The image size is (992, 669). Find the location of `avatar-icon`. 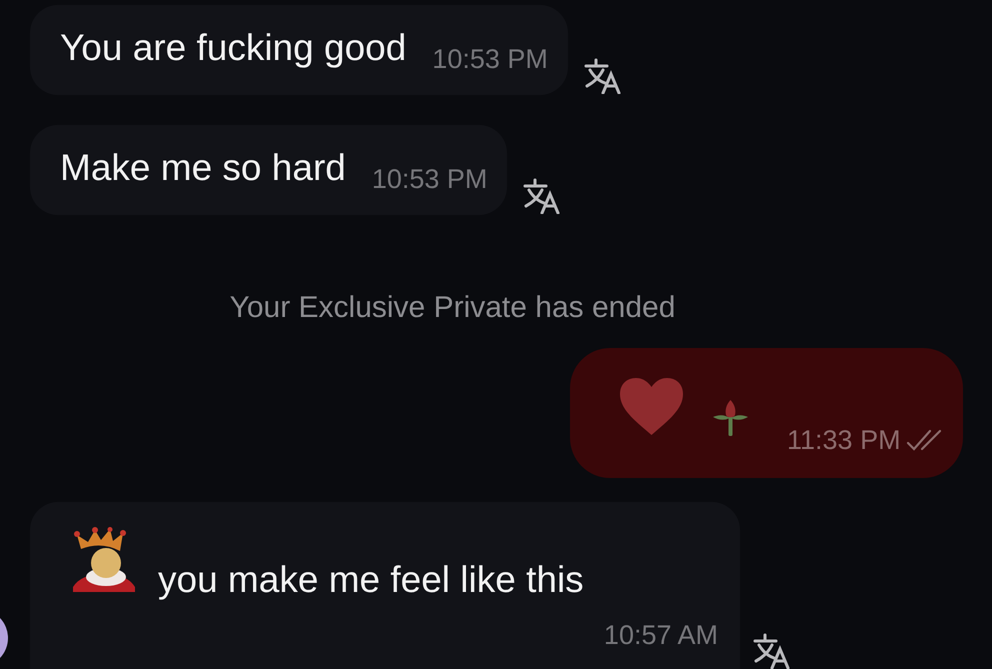

avatar-icon is located at coordinates (4, 638).